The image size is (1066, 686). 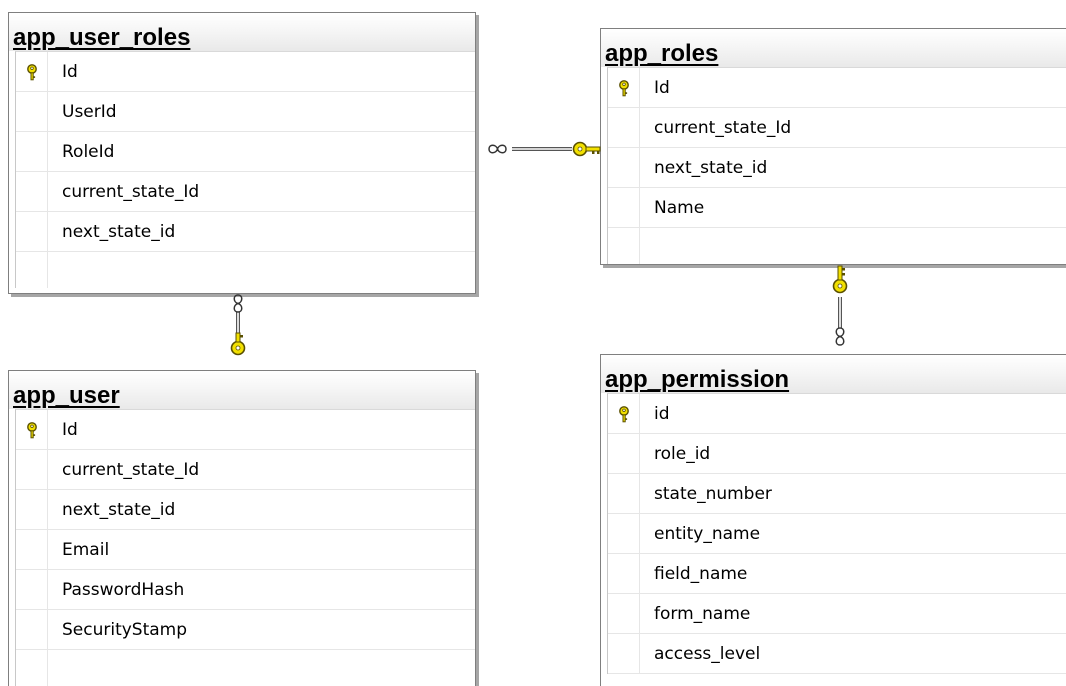 What do you see at coordinates (840, 305) in the screenshot?
I see `relationship-permission-to-roles` at bounding box center [840, 305].